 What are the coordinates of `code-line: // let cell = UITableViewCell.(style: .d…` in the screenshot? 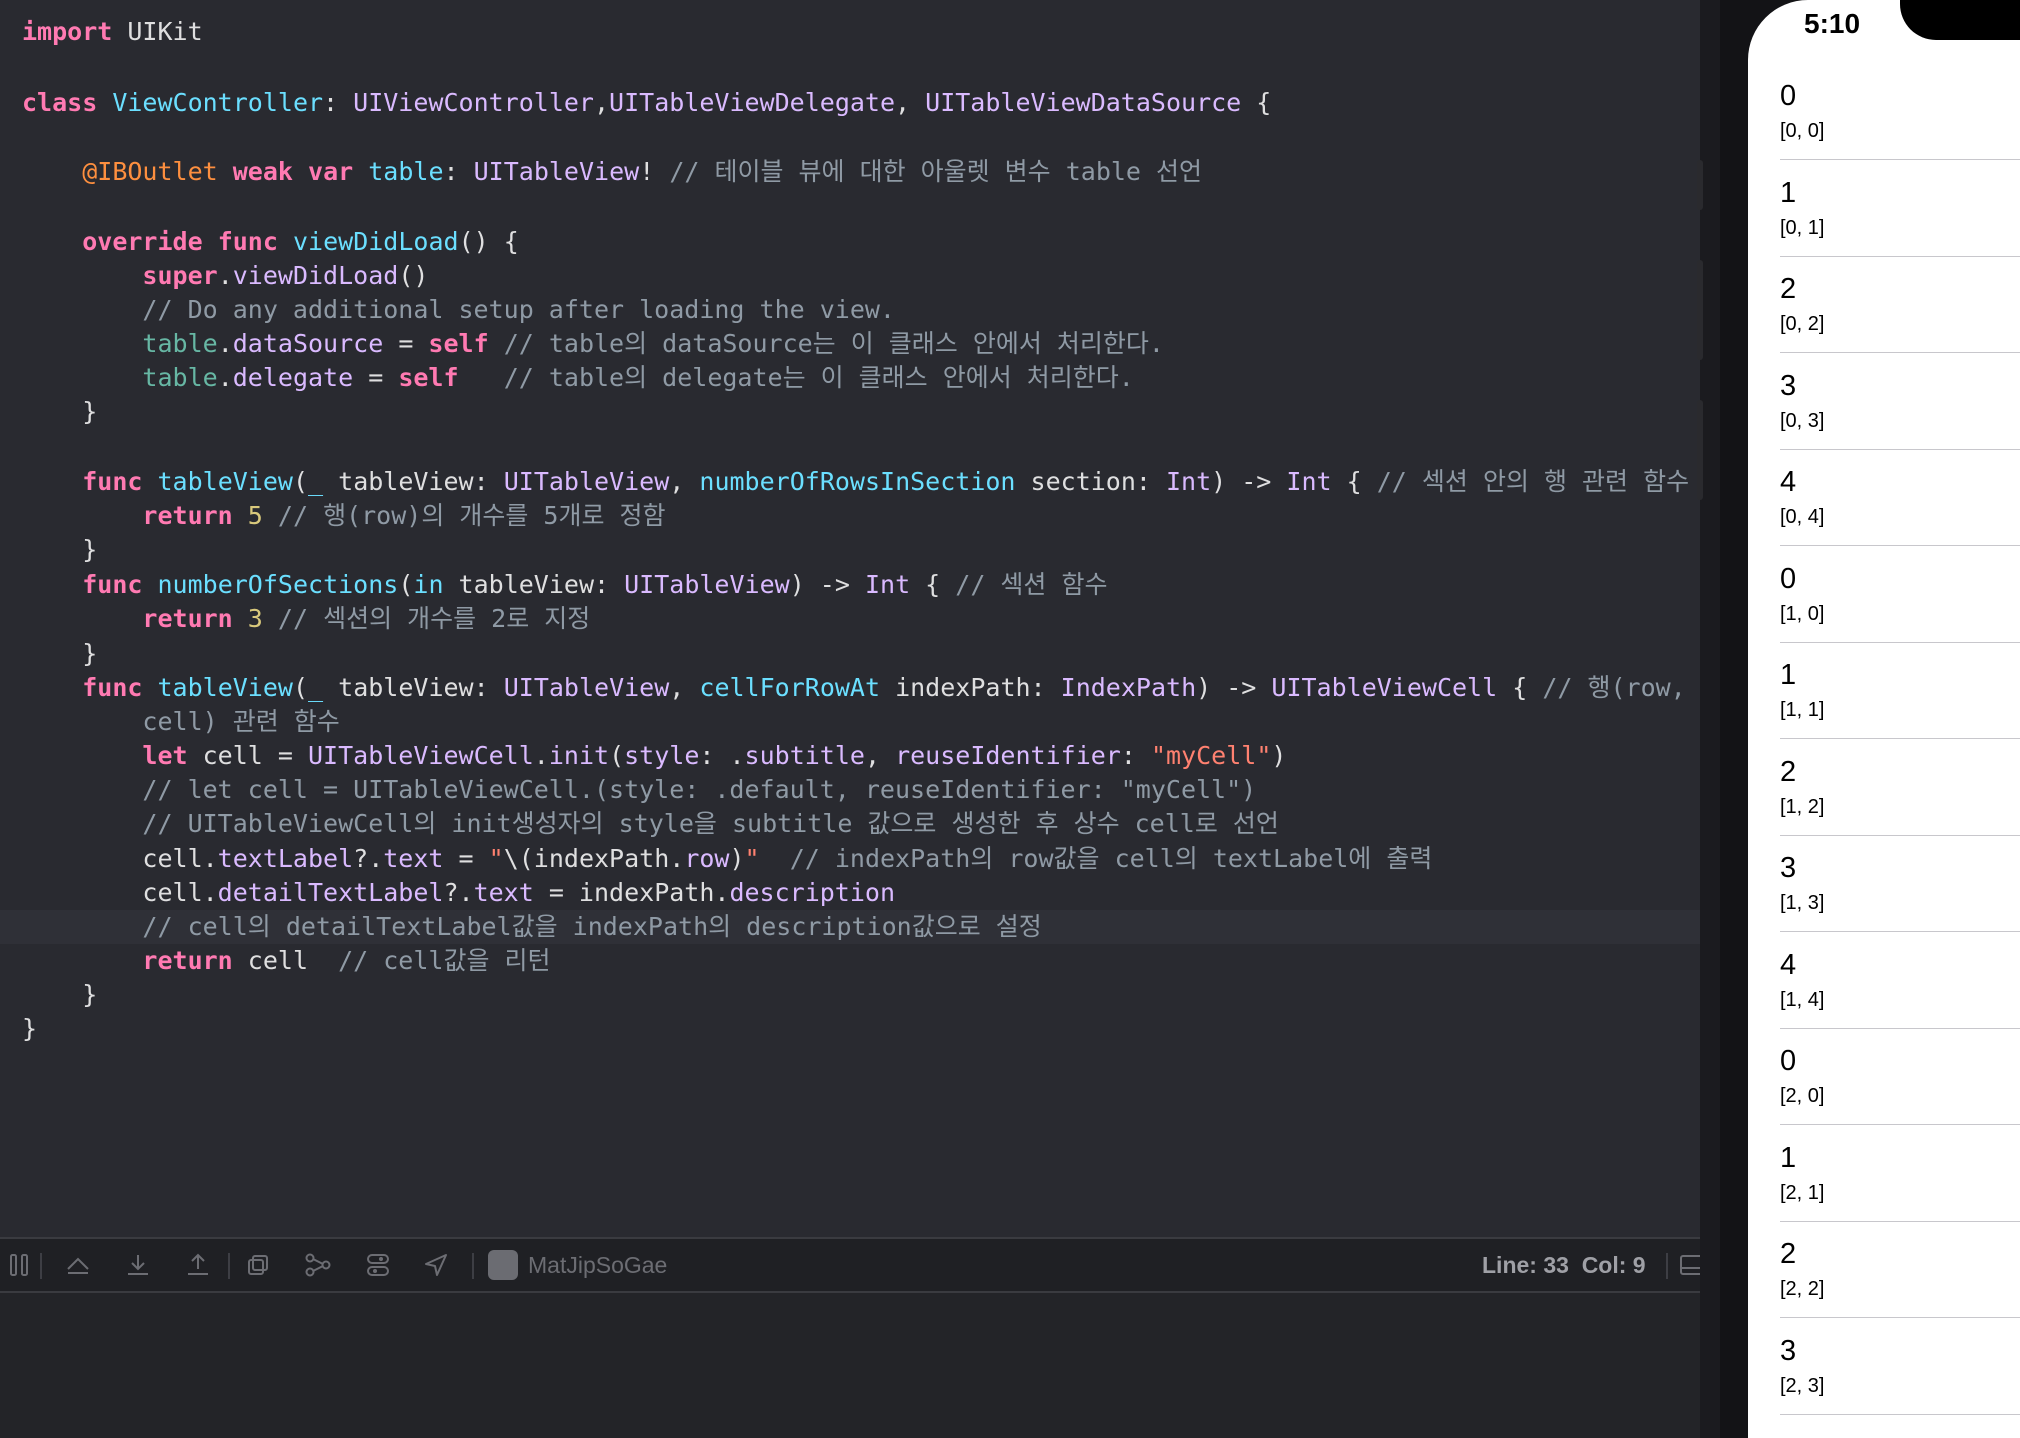 It's located at (850, 790).